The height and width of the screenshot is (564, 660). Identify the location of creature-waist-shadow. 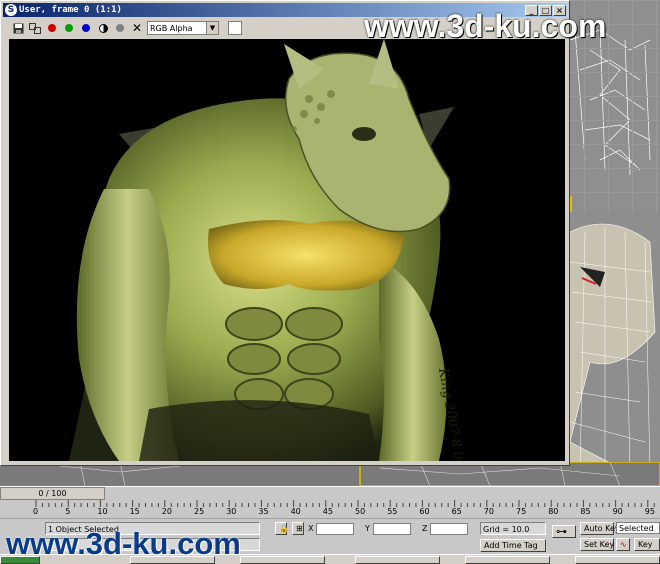
(259, 430).